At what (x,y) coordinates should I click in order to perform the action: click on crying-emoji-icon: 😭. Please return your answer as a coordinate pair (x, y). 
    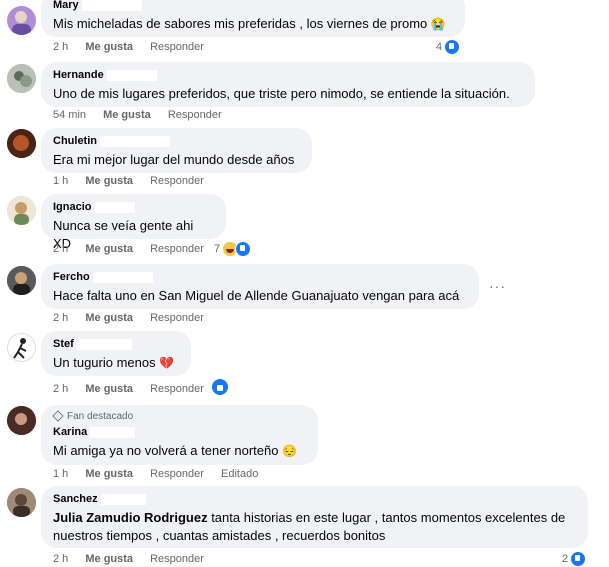
    Looking at the image, I should click on (438, 24).